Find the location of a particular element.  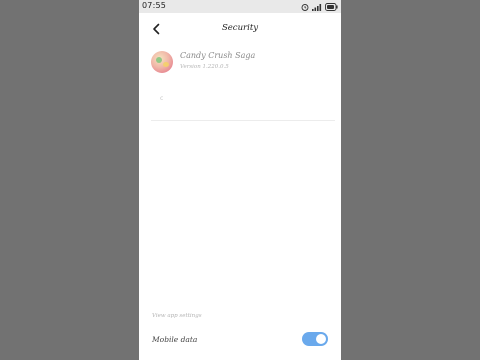

app-info-row: Candy Crush Saga Version 1.220.0.5 is located at coordinates (241, 63).